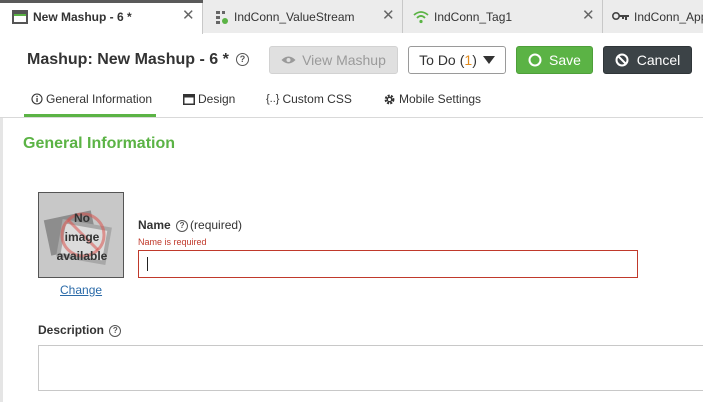  I want to click on tab-label: IndConn_ValueStream, so click(294, 17).